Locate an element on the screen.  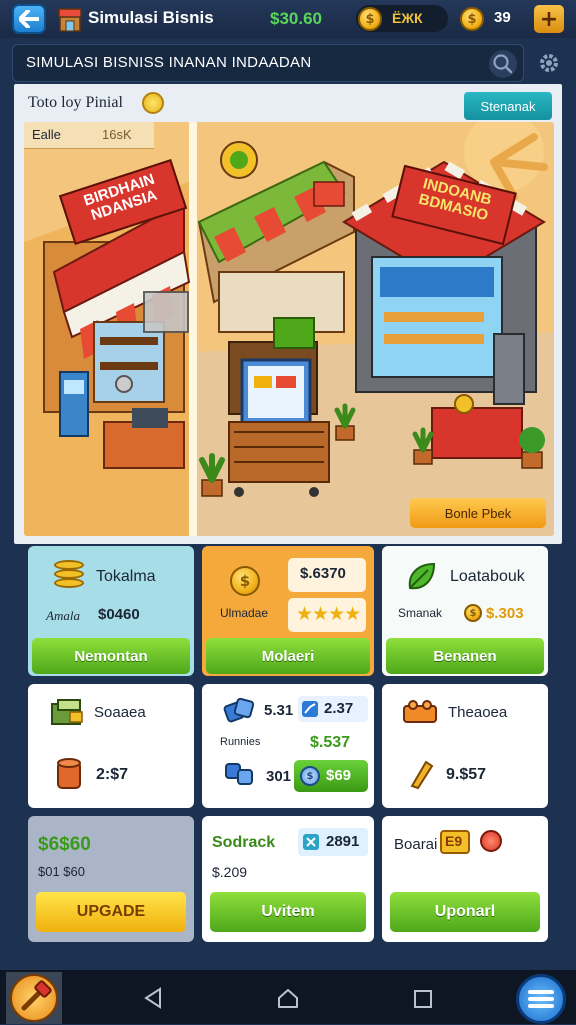
upgrade-detail: $01 $60 is located at coordinates (61, 871).